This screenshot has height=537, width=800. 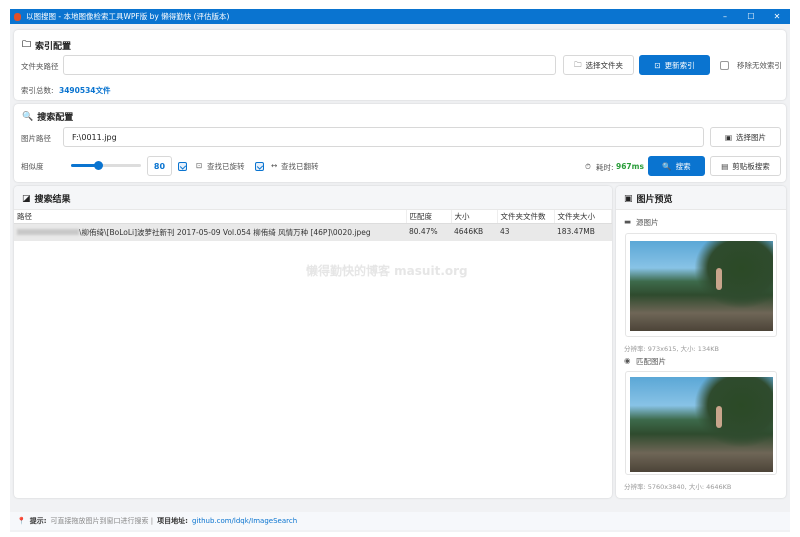 I want to click on index-total-value: 3490534文件, so click(x=85, y=90).